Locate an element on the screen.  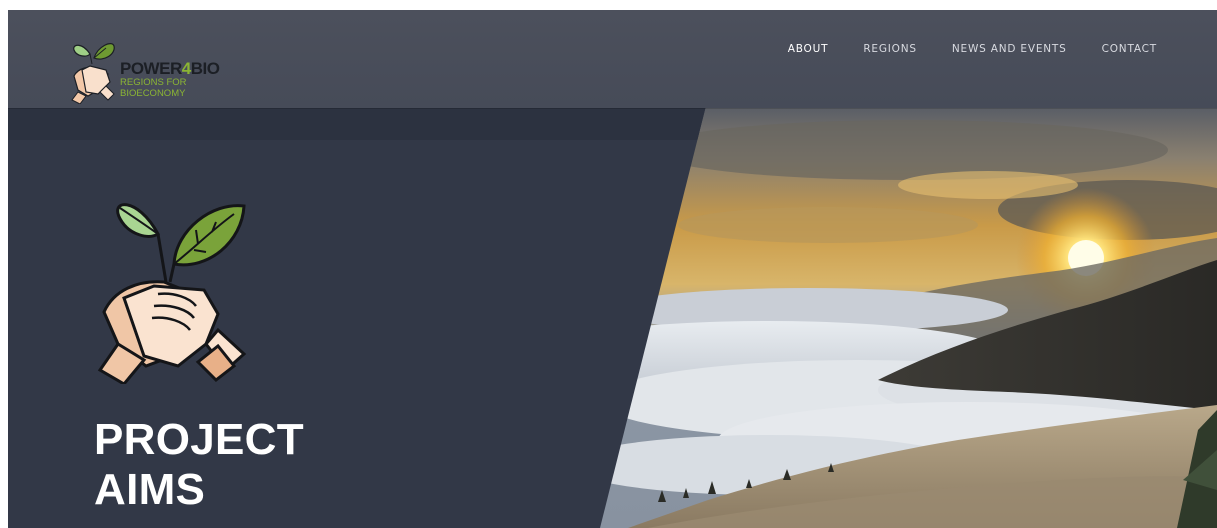
brand-wordmark: POWER4BIO REGIONS FOR BIOECONOMY is located at coordinates (170, 79).